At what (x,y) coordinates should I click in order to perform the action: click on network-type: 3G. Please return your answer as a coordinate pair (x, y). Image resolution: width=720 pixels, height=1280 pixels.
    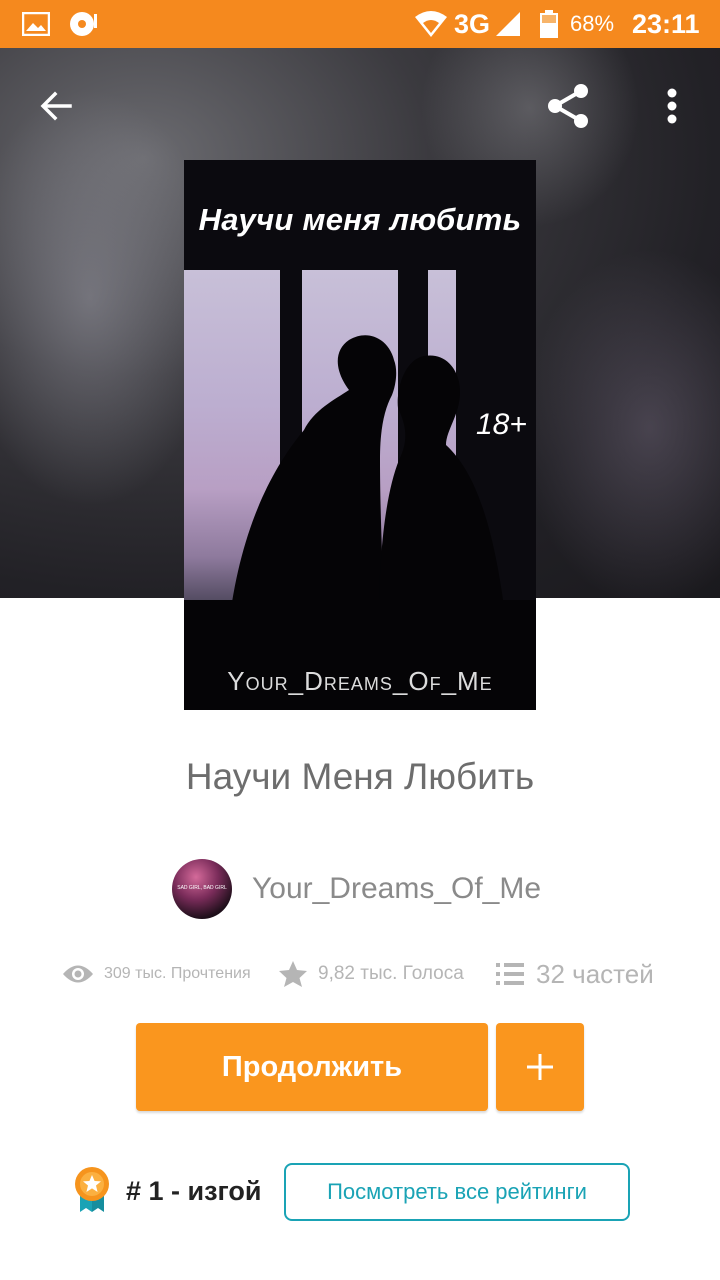
    Looking at the image, I should click on (472, 23).